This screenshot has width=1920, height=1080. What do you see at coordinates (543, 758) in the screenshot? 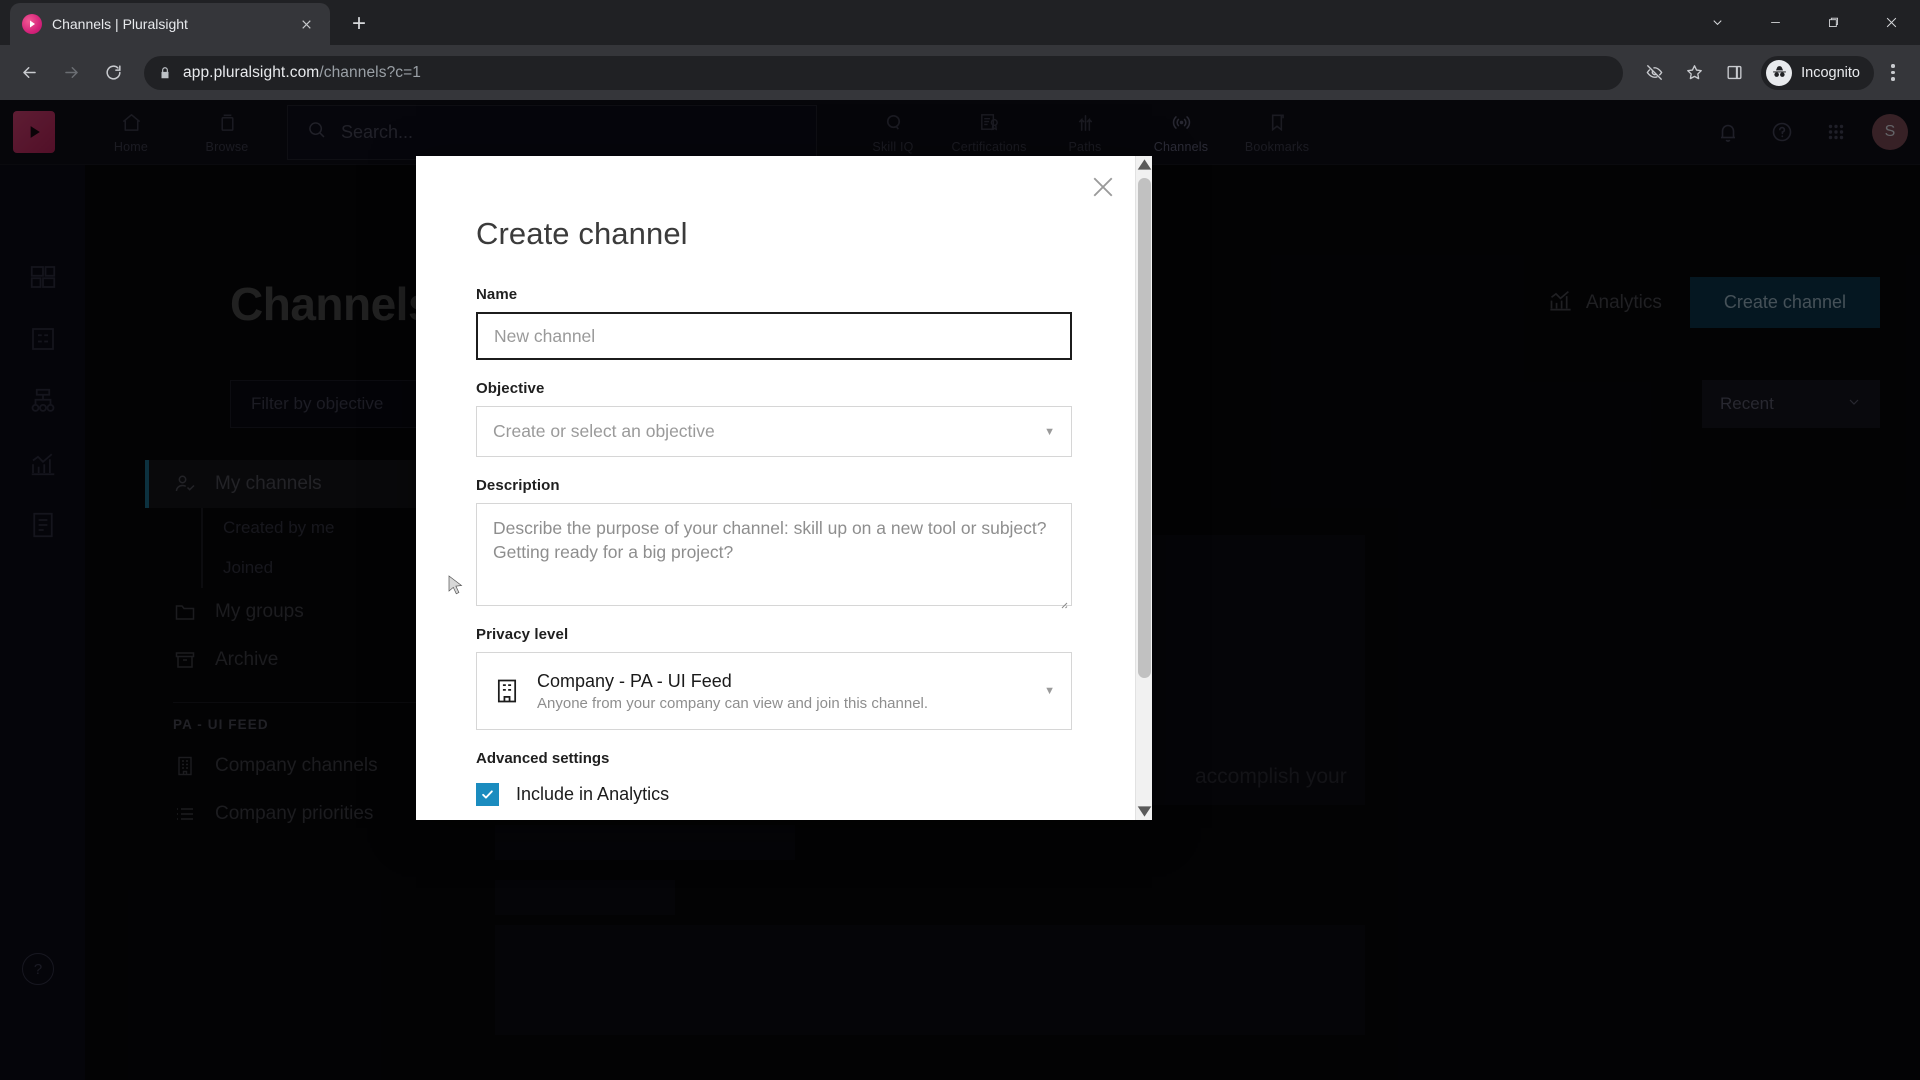
I see `advanced-settings-label: Advanced settings` at bounding box center [543, 758].